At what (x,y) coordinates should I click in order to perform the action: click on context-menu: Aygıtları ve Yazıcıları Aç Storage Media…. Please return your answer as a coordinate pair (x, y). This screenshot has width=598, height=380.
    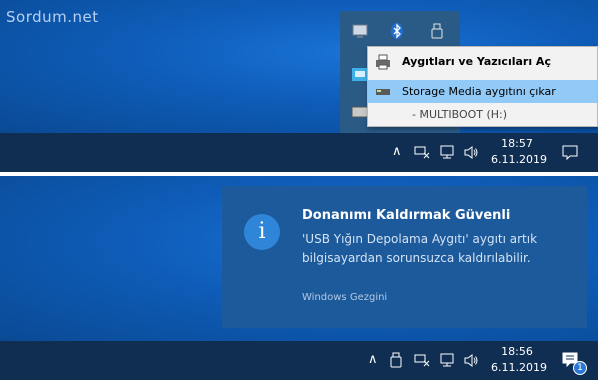
    Looking at the image, I should click on (482, 86).